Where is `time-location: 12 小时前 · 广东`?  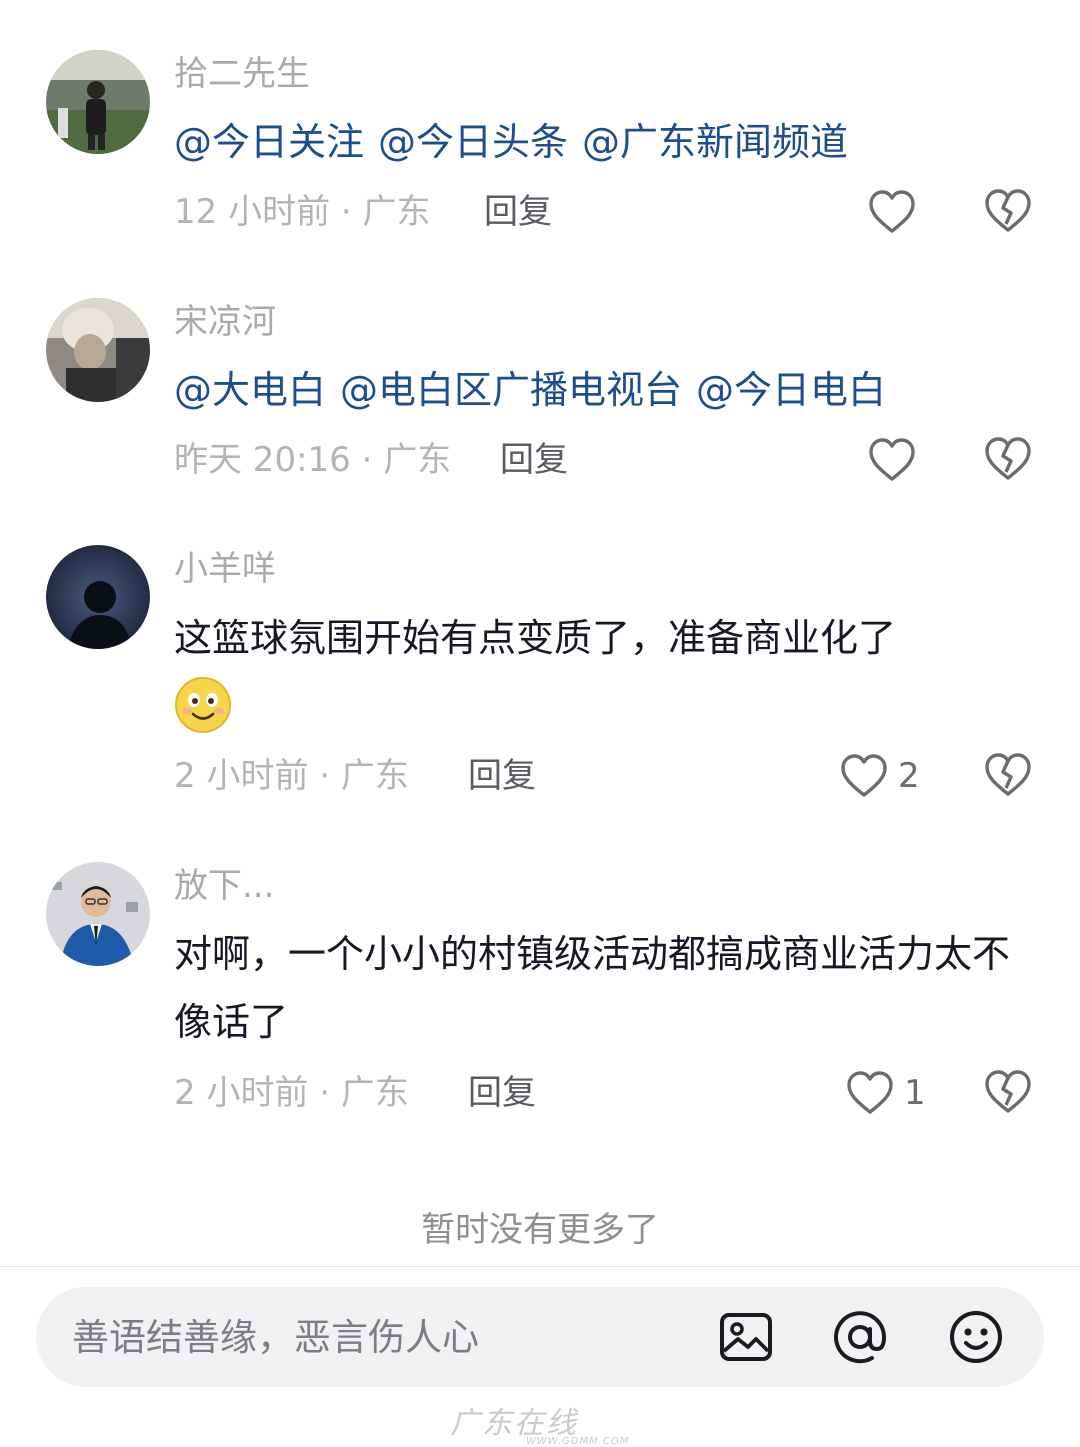
time-location: 12 小时前 · 广东 is located at coordinates (302, 212).